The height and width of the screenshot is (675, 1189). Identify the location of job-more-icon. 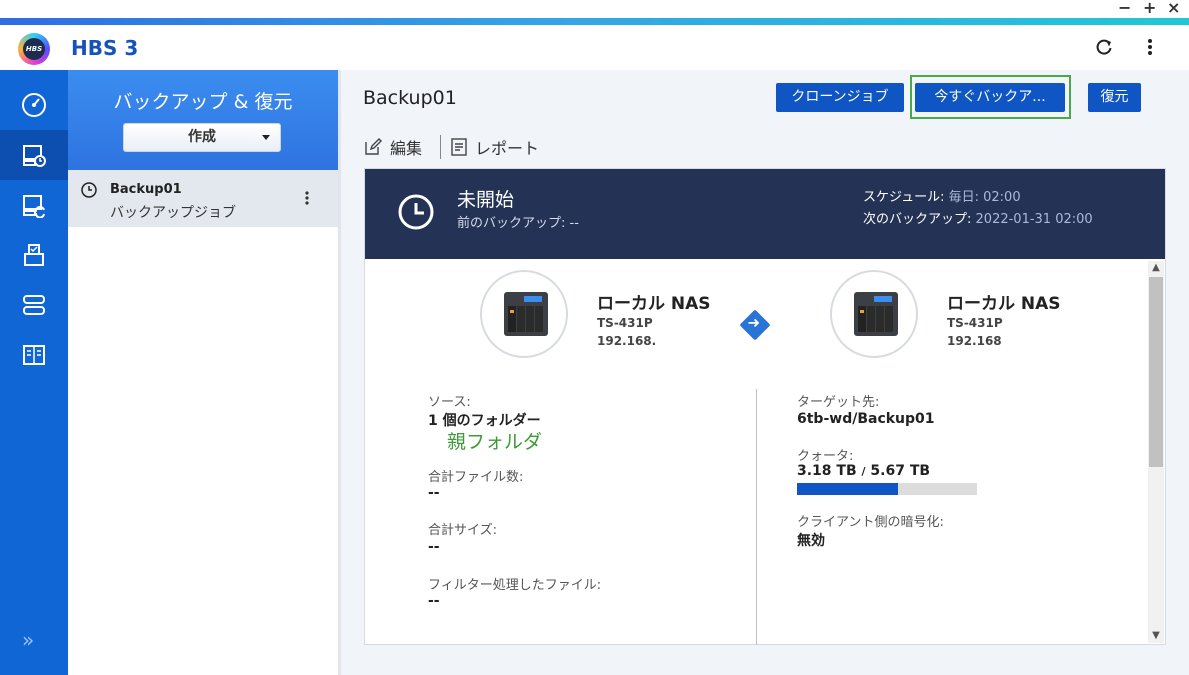
(307, 200).